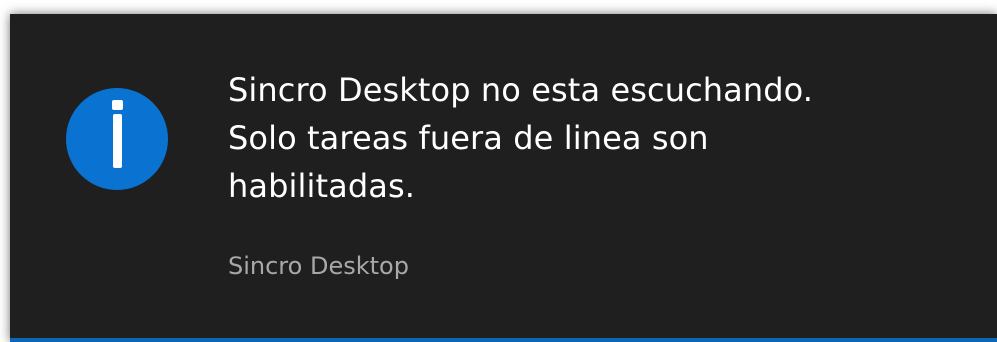 The width and height of the screenshot is (997, 342). I want to click on info-glyph, so click(117, 134).